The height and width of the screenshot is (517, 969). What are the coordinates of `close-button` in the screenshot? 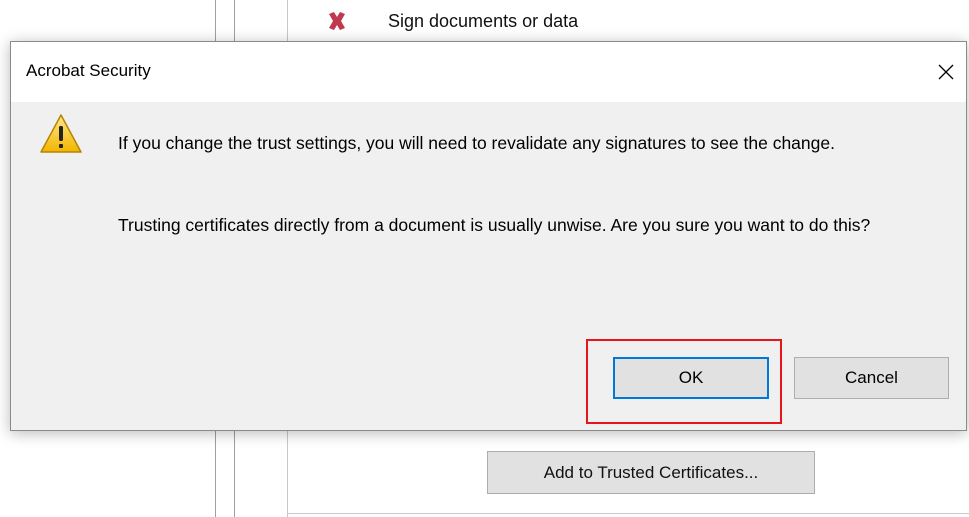 It's located at (946, 72).